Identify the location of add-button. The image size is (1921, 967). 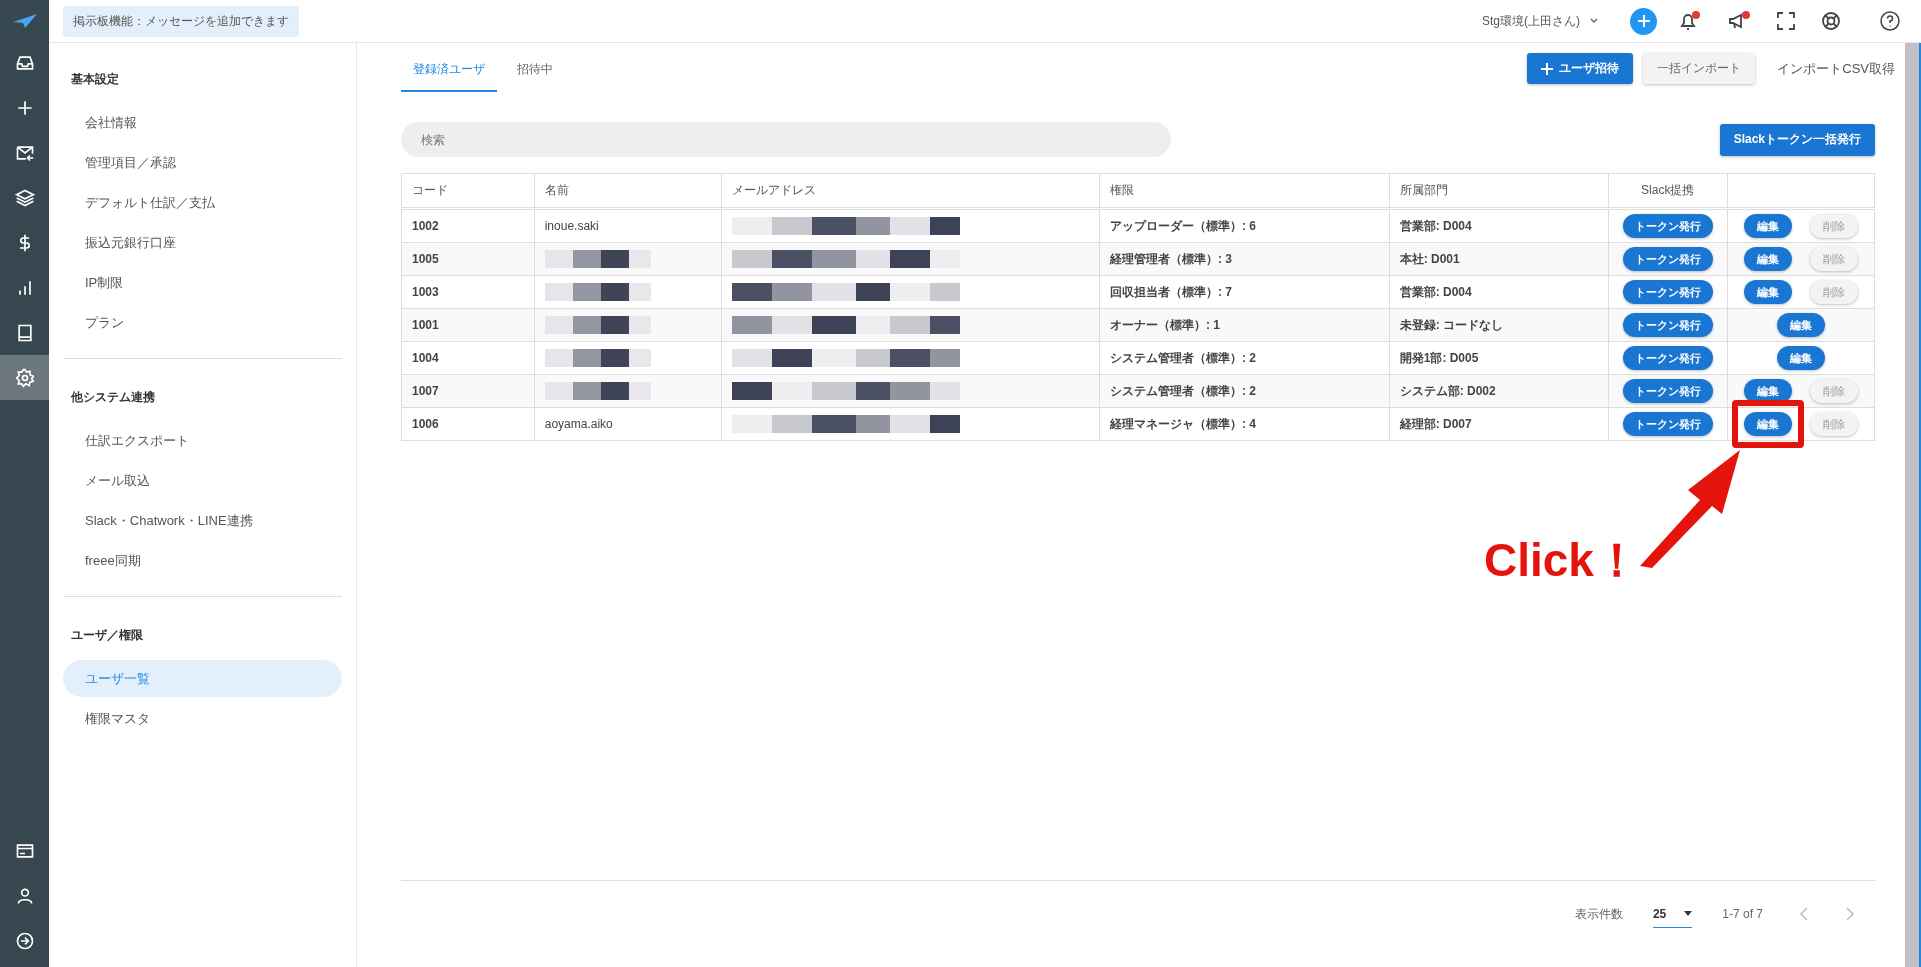
(1643, 21).